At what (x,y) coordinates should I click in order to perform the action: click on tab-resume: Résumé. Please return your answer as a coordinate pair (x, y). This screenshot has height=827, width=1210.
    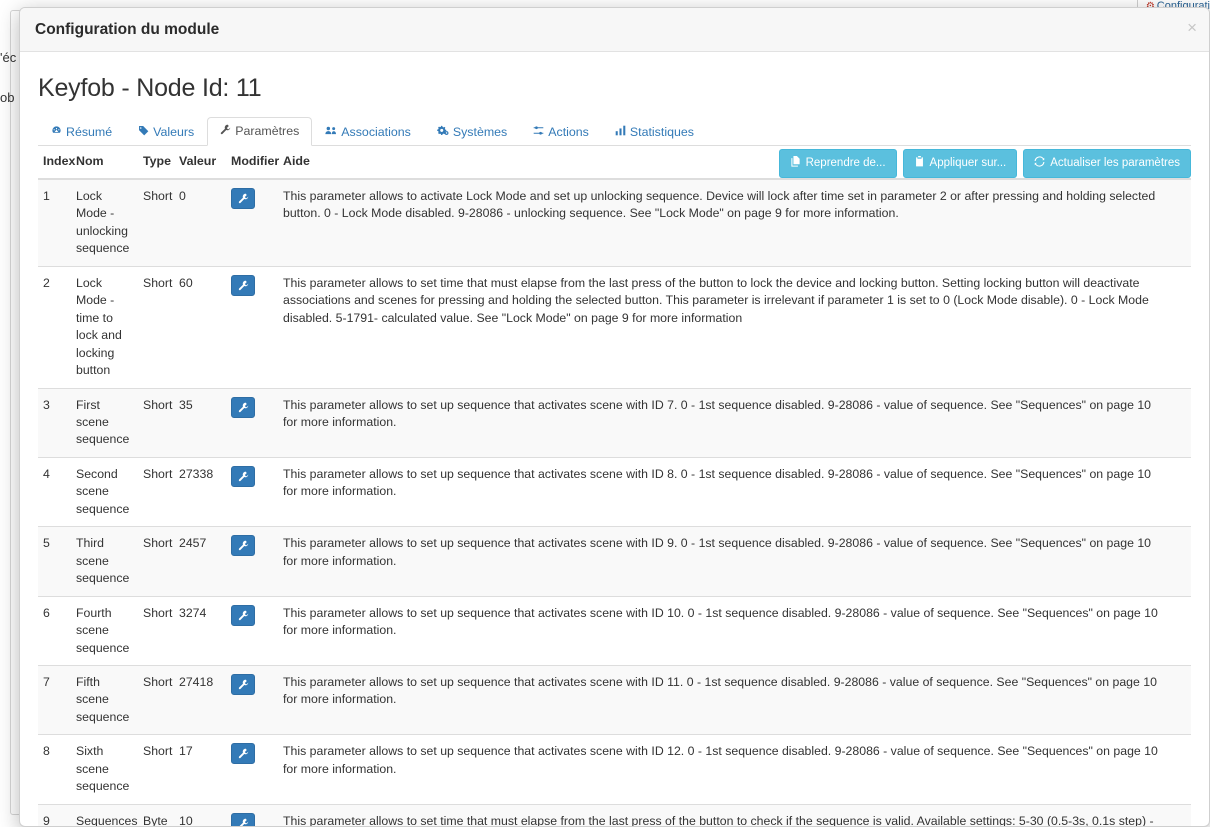
    Looking at the image, I should click on (81, 132).